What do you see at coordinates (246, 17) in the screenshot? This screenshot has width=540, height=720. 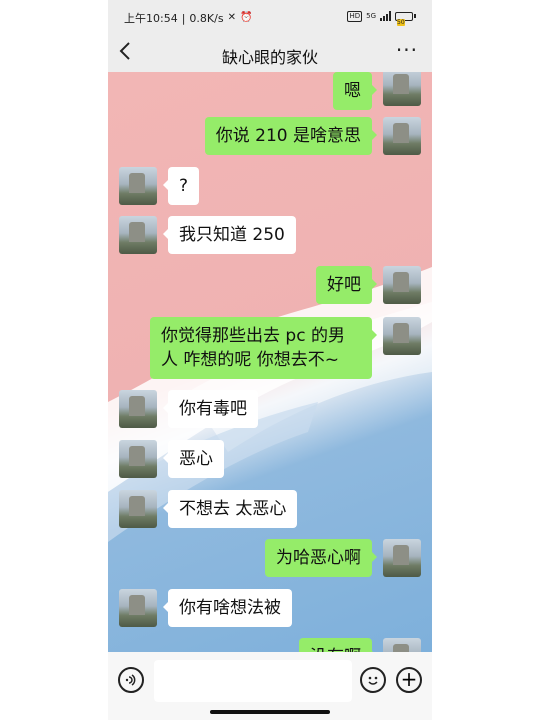 I see `alarm-icon: ⏰` at bounding box center [246, 17].